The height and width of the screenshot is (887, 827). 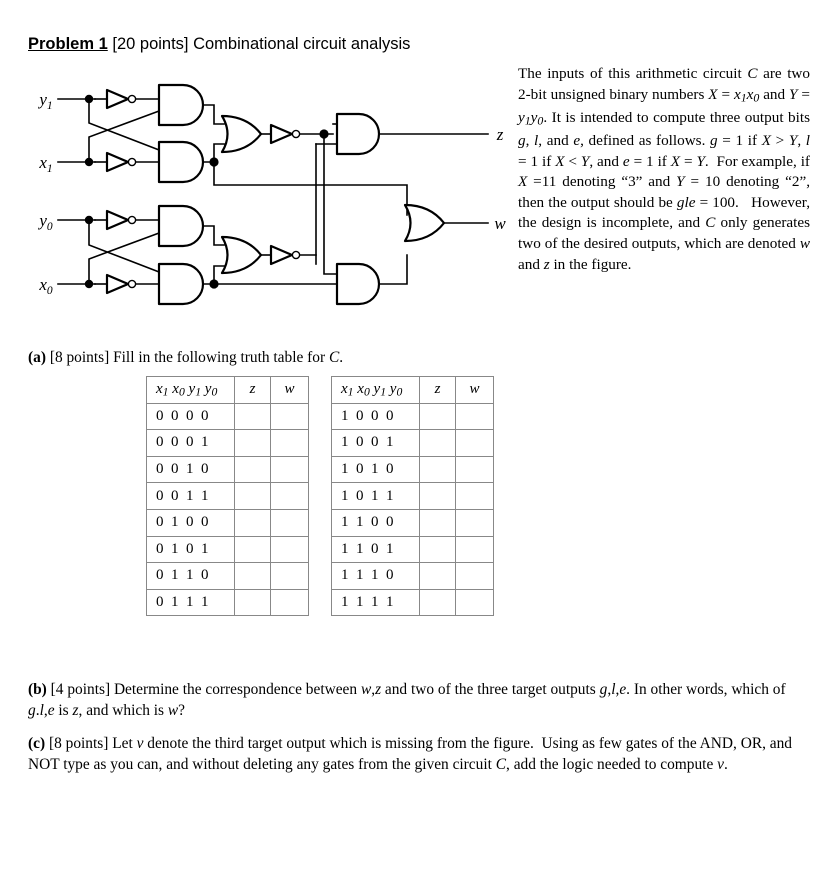 I want to click on part-a-label: (a), so click(x=37, y=357).